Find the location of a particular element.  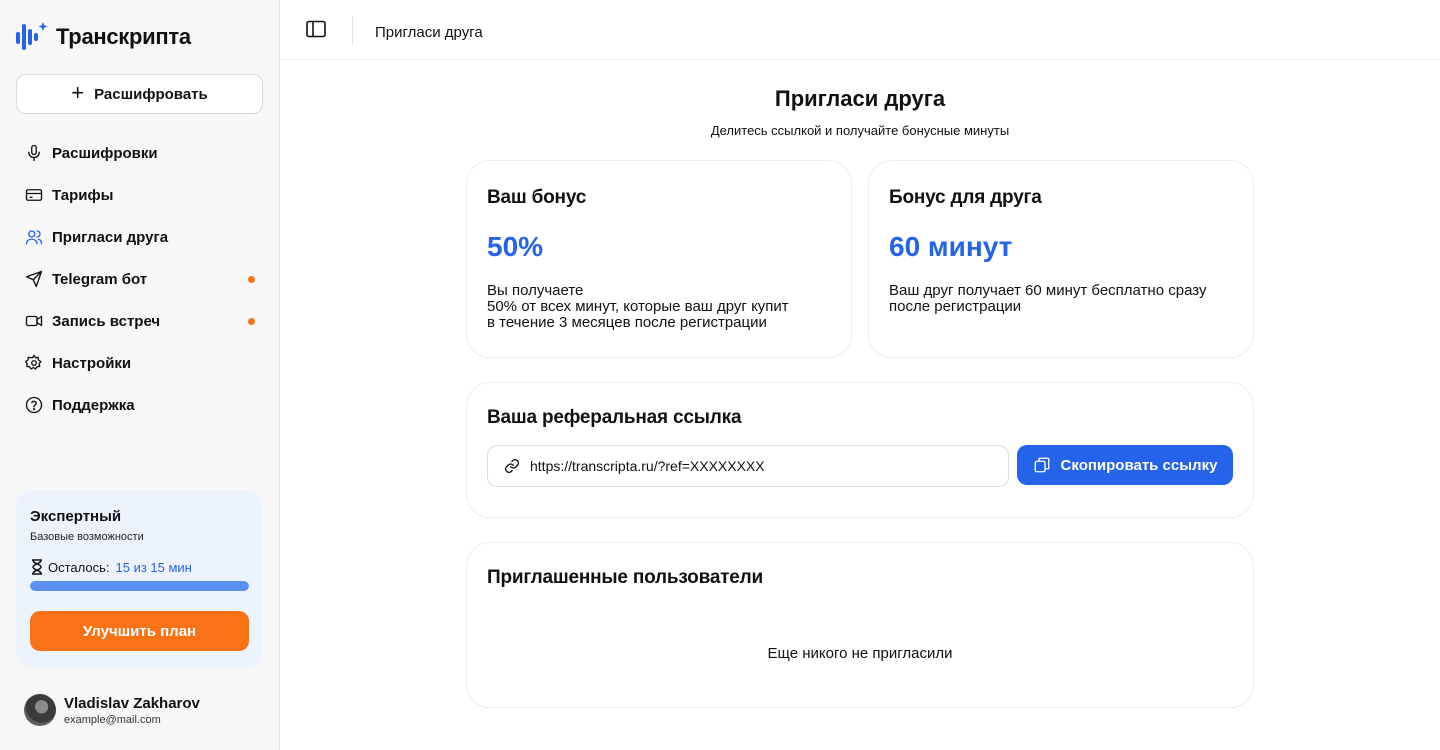

empty-state-text: Еще никого не пригласили is located at coordinates (860, 653).